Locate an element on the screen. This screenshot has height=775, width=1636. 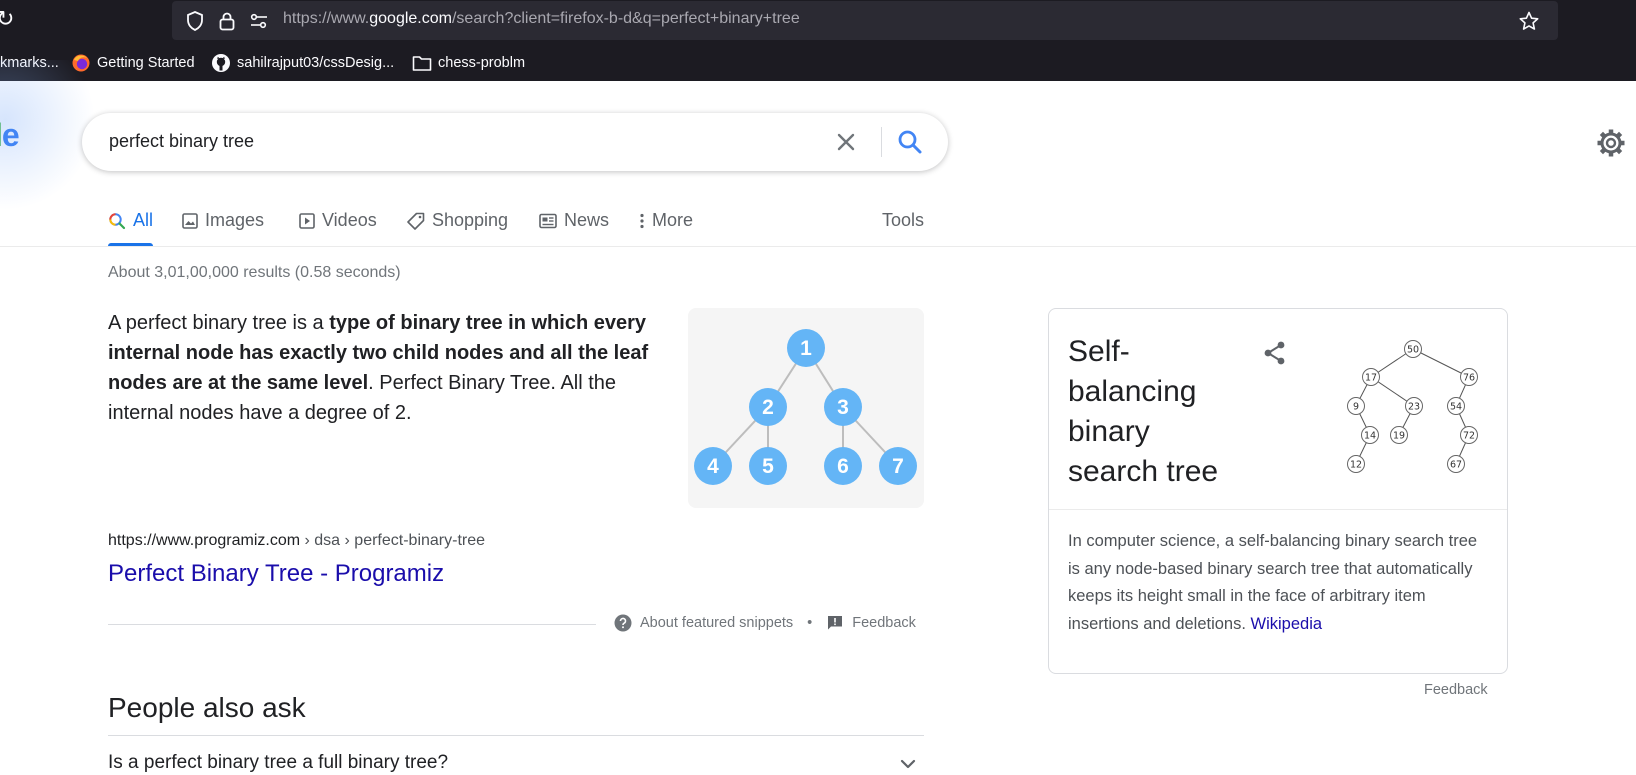
url-host: google.com is located at coordinates (410, 18).